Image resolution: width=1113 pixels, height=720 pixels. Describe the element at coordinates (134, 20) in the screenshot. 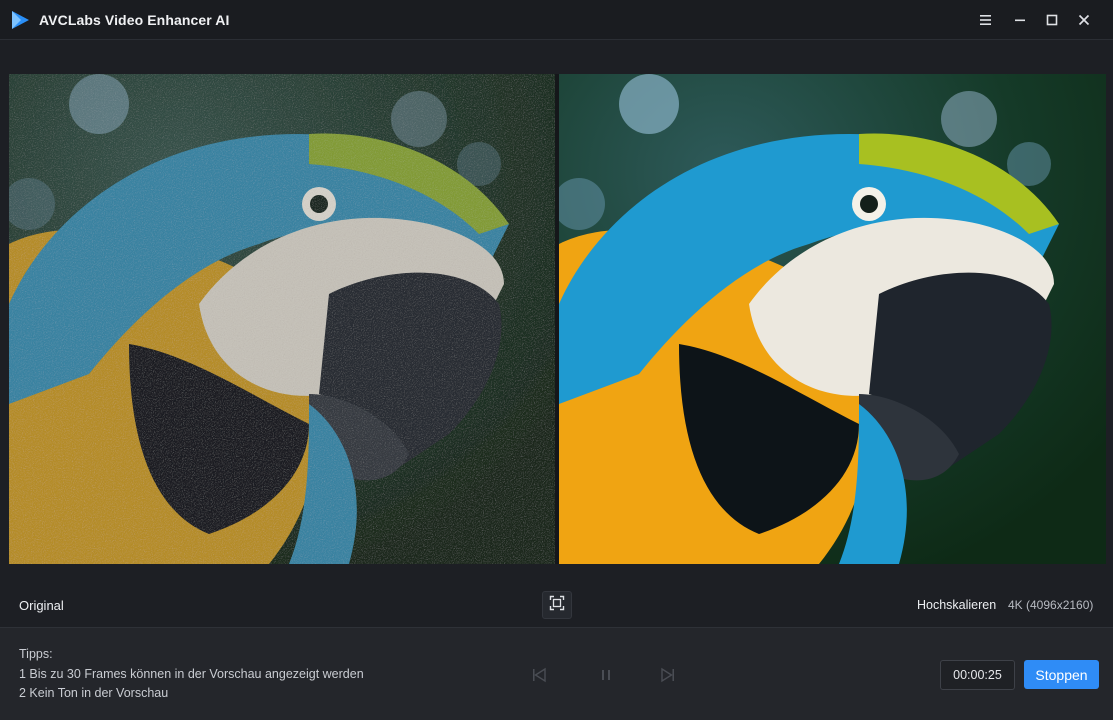

I see `app-title: AVCLabs Video Enhancer AI` at that location.